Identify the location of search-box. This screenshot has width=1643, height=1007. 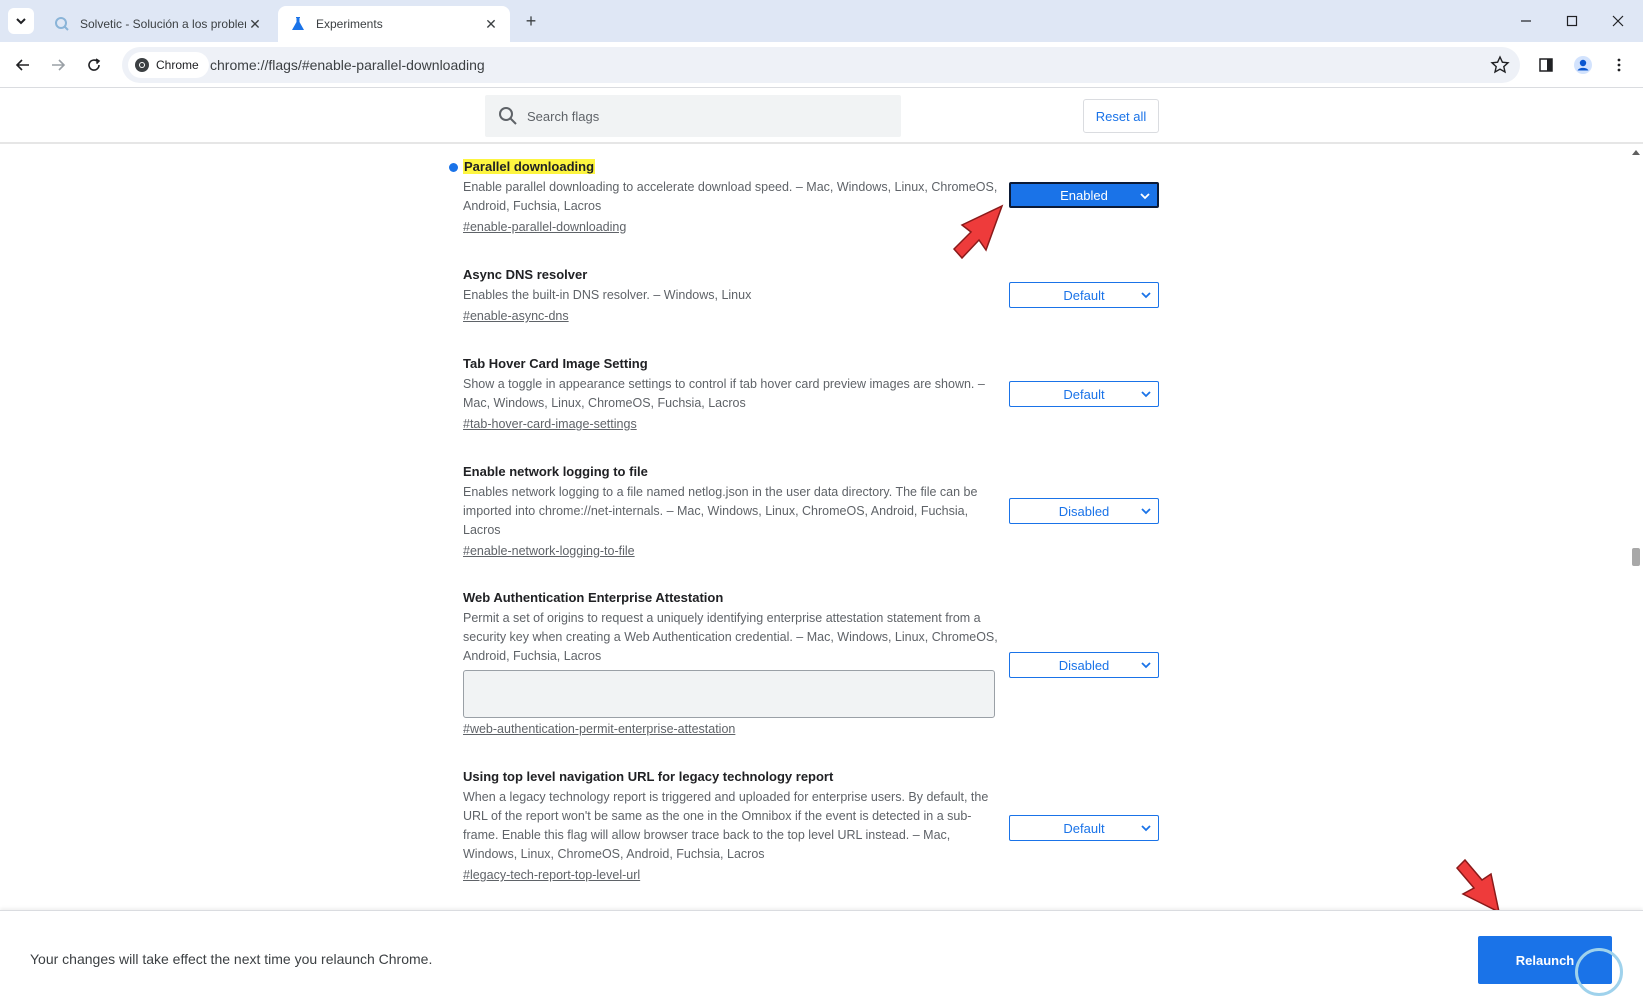
(693, 116).